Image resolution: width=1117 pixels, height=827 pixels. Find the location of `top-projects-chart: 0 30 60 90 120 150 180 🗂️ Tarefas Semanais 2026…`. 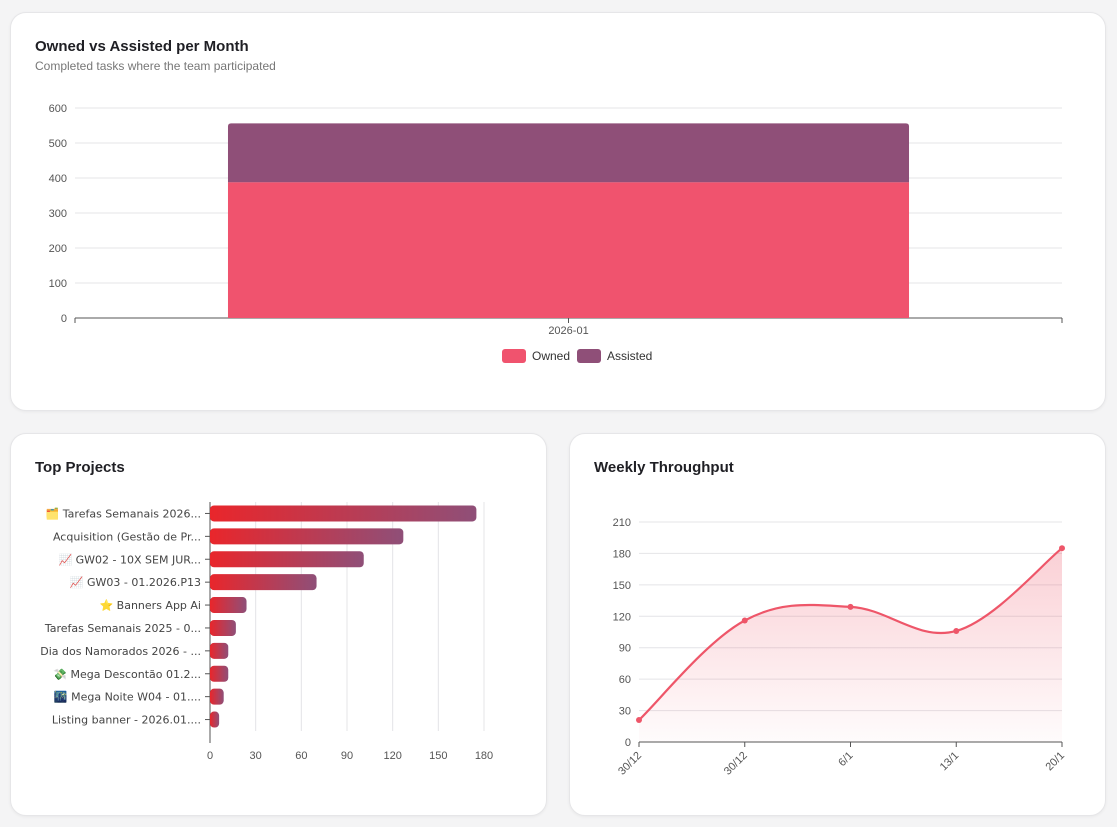

top-projects-chart: 0 30 60 90 120 150 180 🗂️ Tarefas Semanais 2026… is located at coordinates (266, 632).